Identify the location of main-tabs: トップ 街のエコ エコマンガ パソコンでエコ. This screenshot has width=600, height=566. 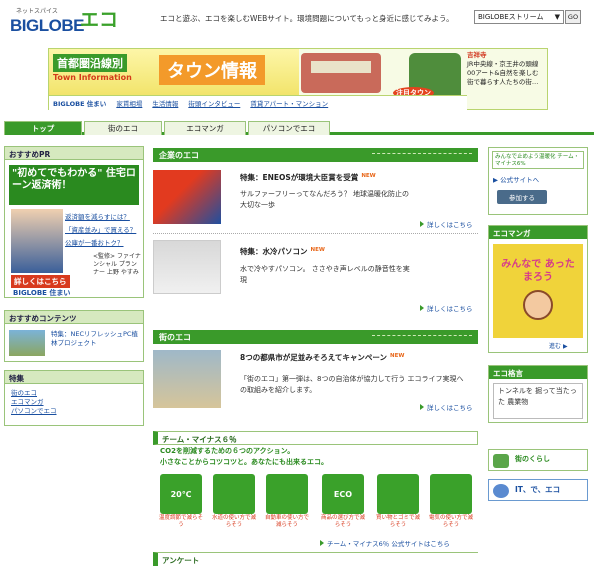
(299, 128).